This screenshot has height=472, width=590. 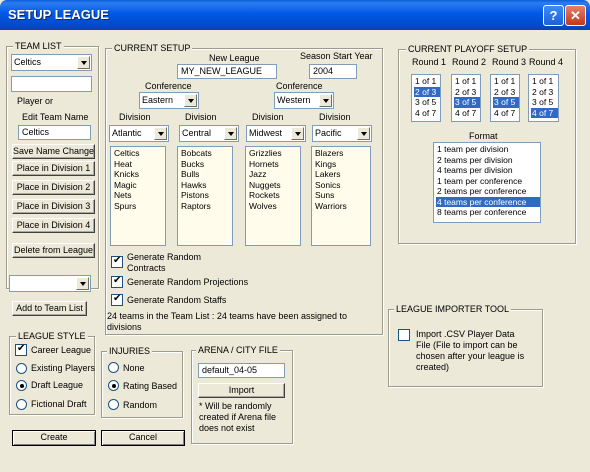 I want to click on arena-file-field: default_04-05, so click(x=241, y=370).